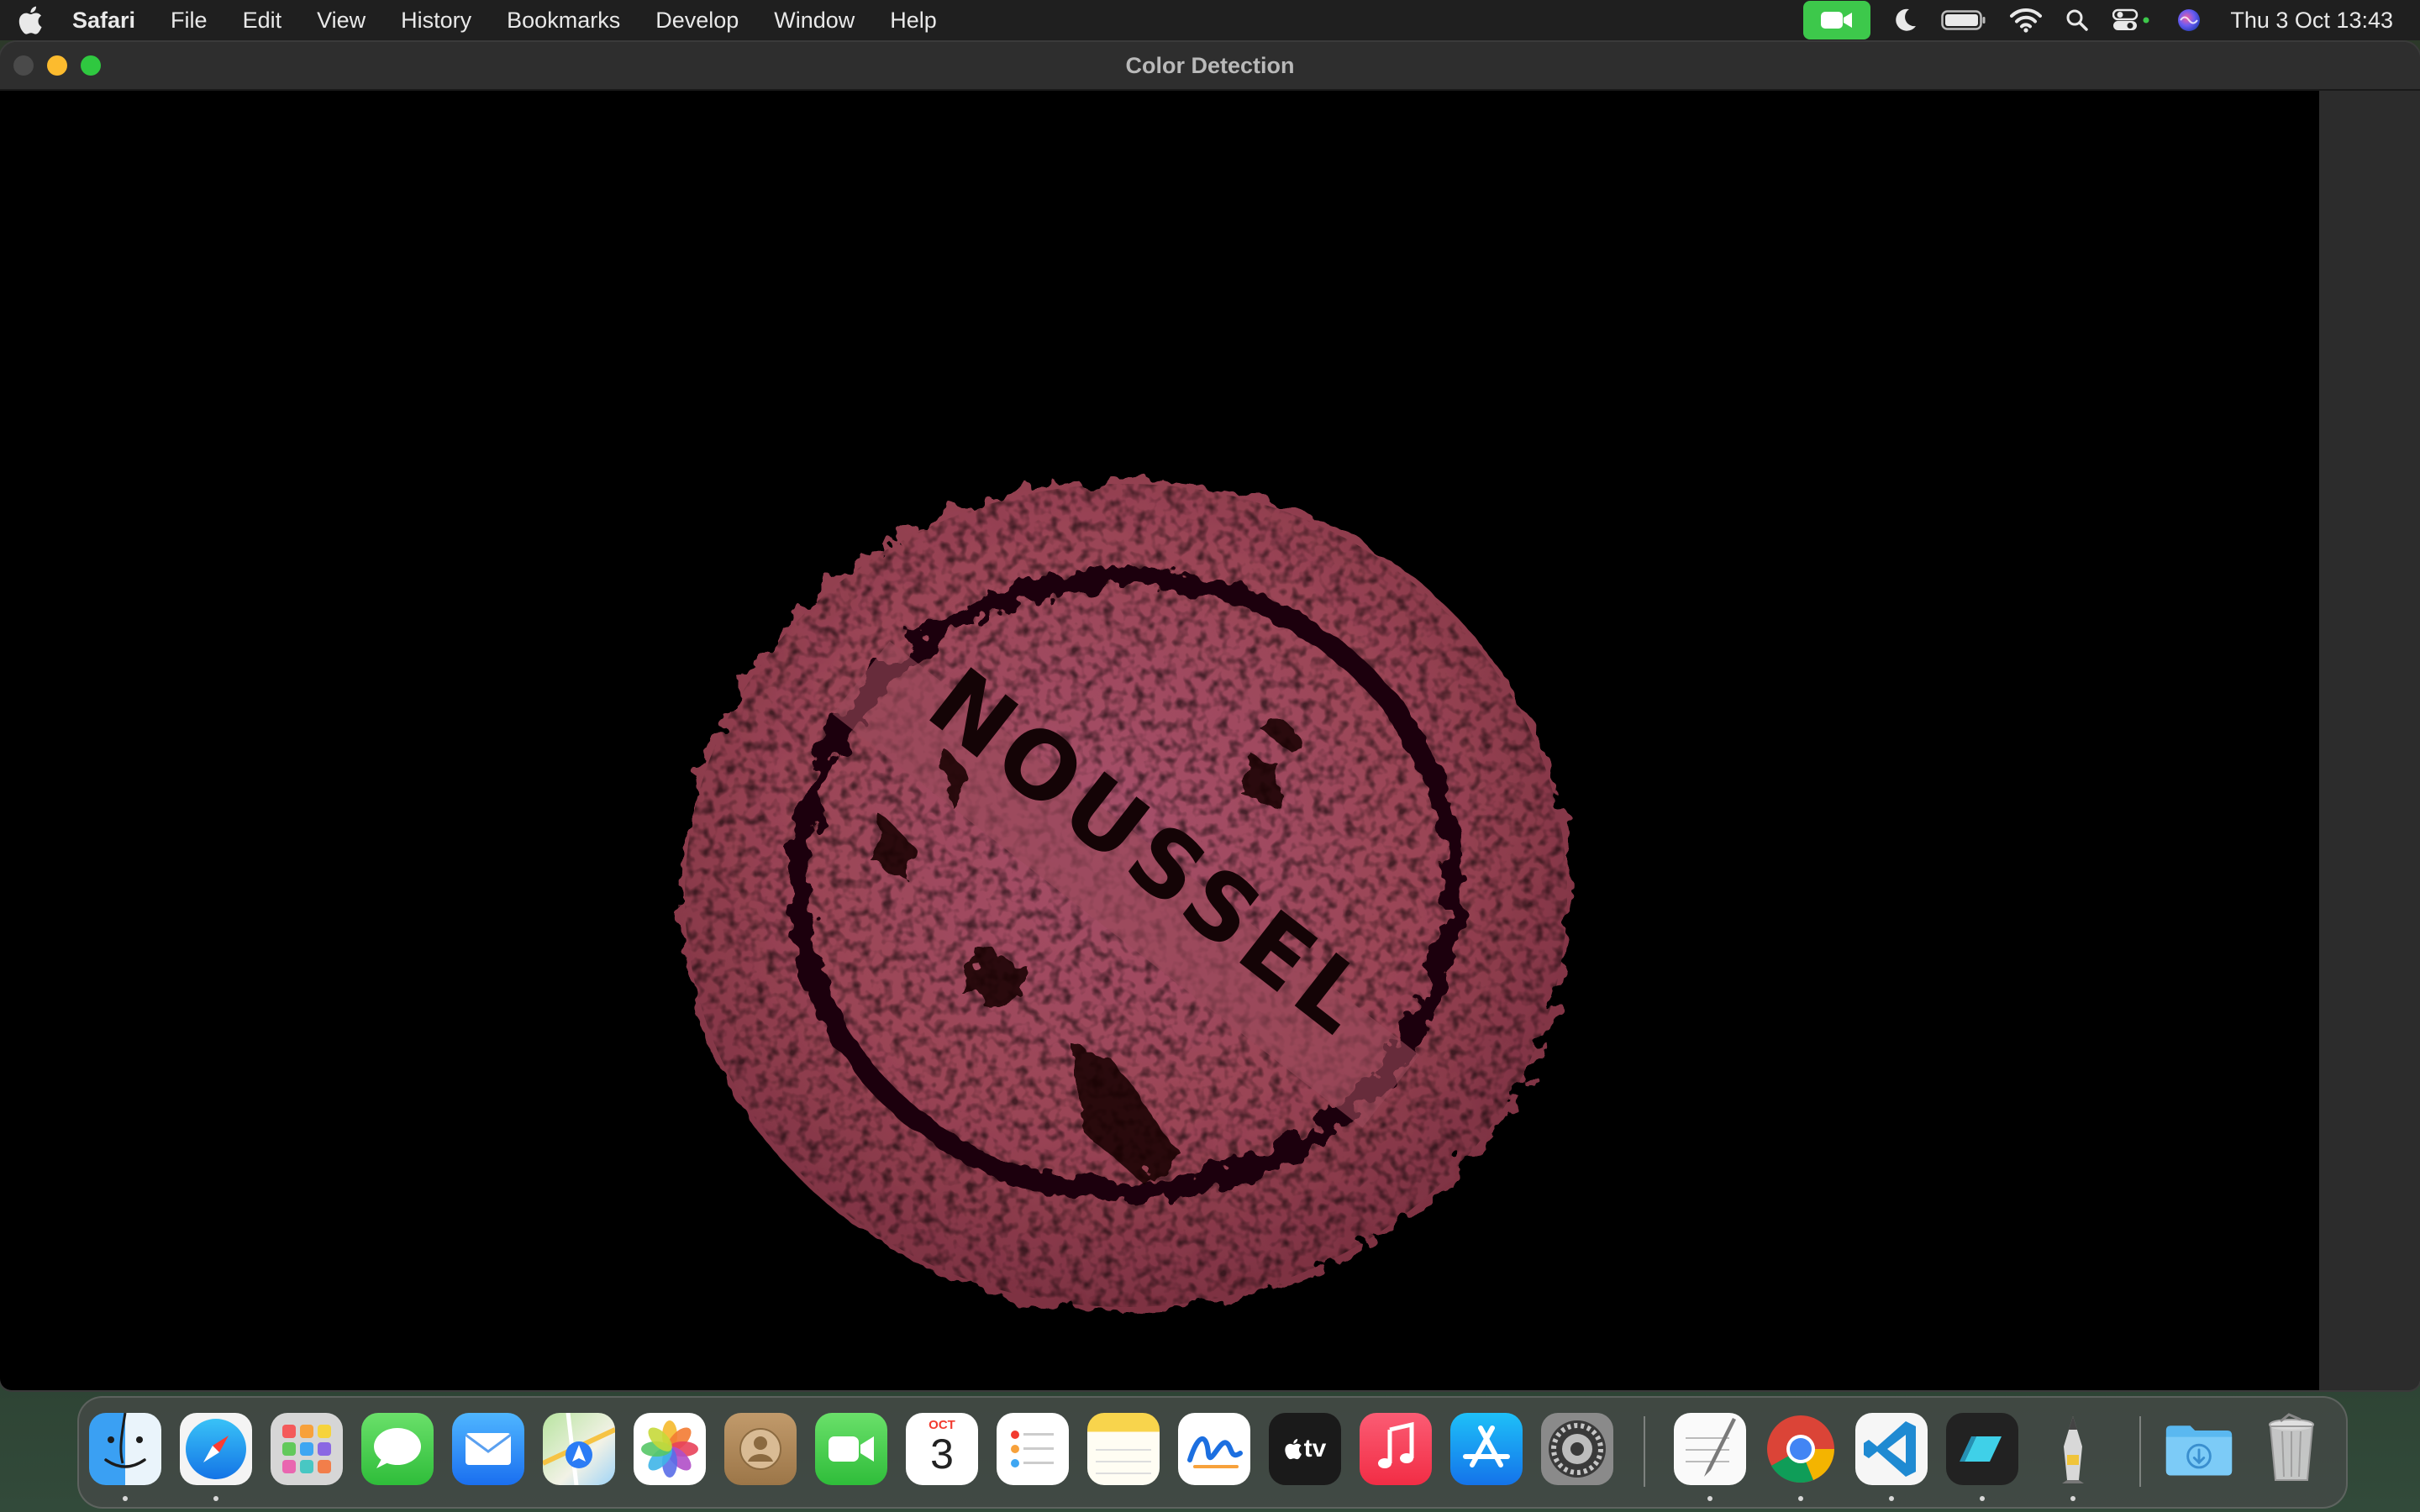 This screenshot has height=1512, width=2420. What do you see at coordinates (814, 20) in the screenshot?
I see `menu-window: Window` at bounding box center [814, 20].